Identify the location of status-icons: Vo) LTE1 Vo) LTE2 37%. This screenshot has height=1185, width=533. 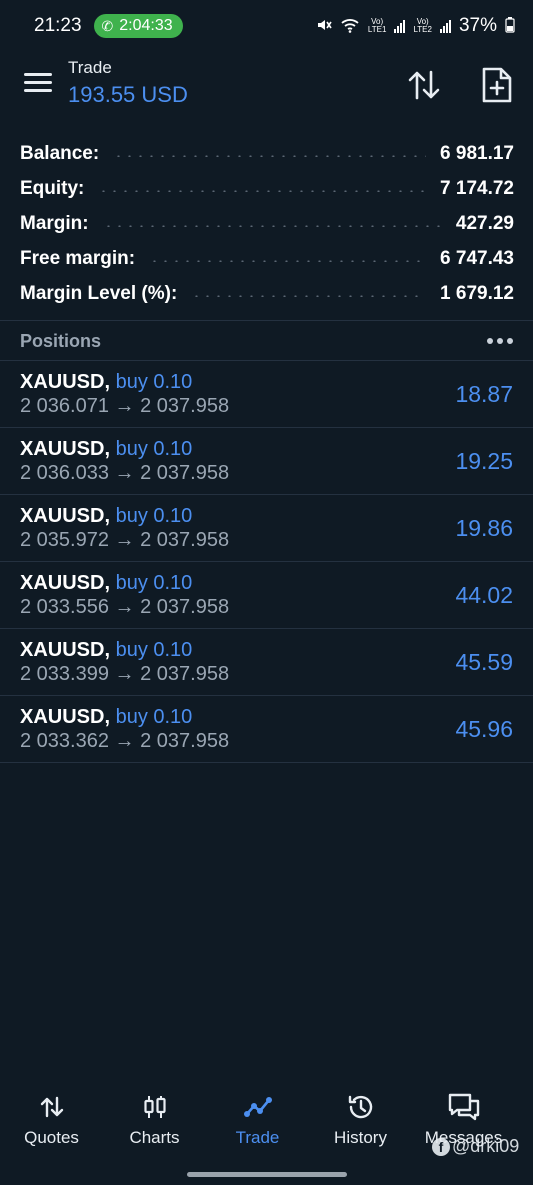
(415, 26).